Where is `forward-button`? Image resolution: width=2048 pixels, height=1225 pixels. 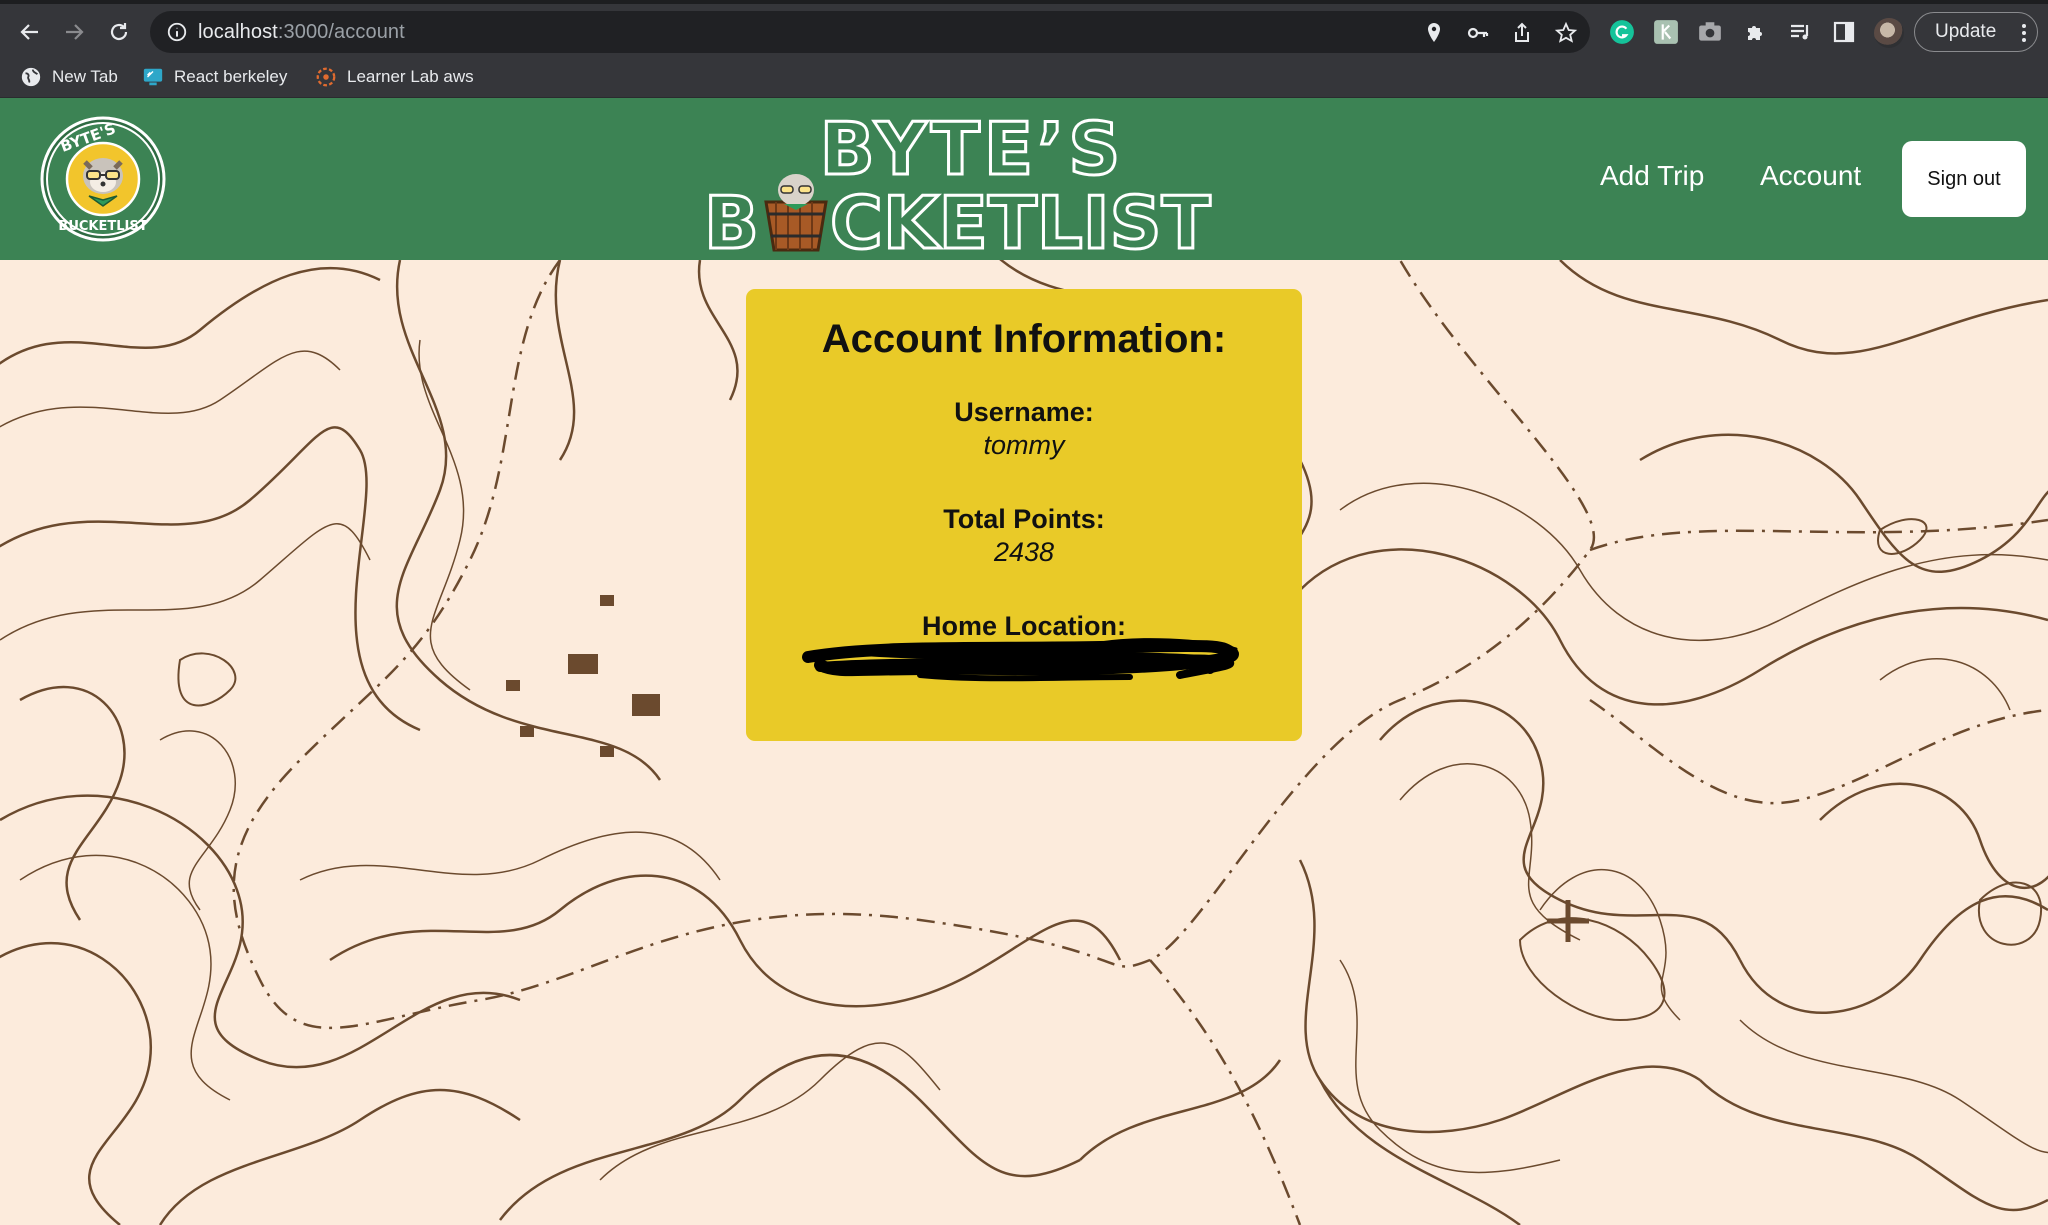 forward-button is located at coordinates (74, 32).